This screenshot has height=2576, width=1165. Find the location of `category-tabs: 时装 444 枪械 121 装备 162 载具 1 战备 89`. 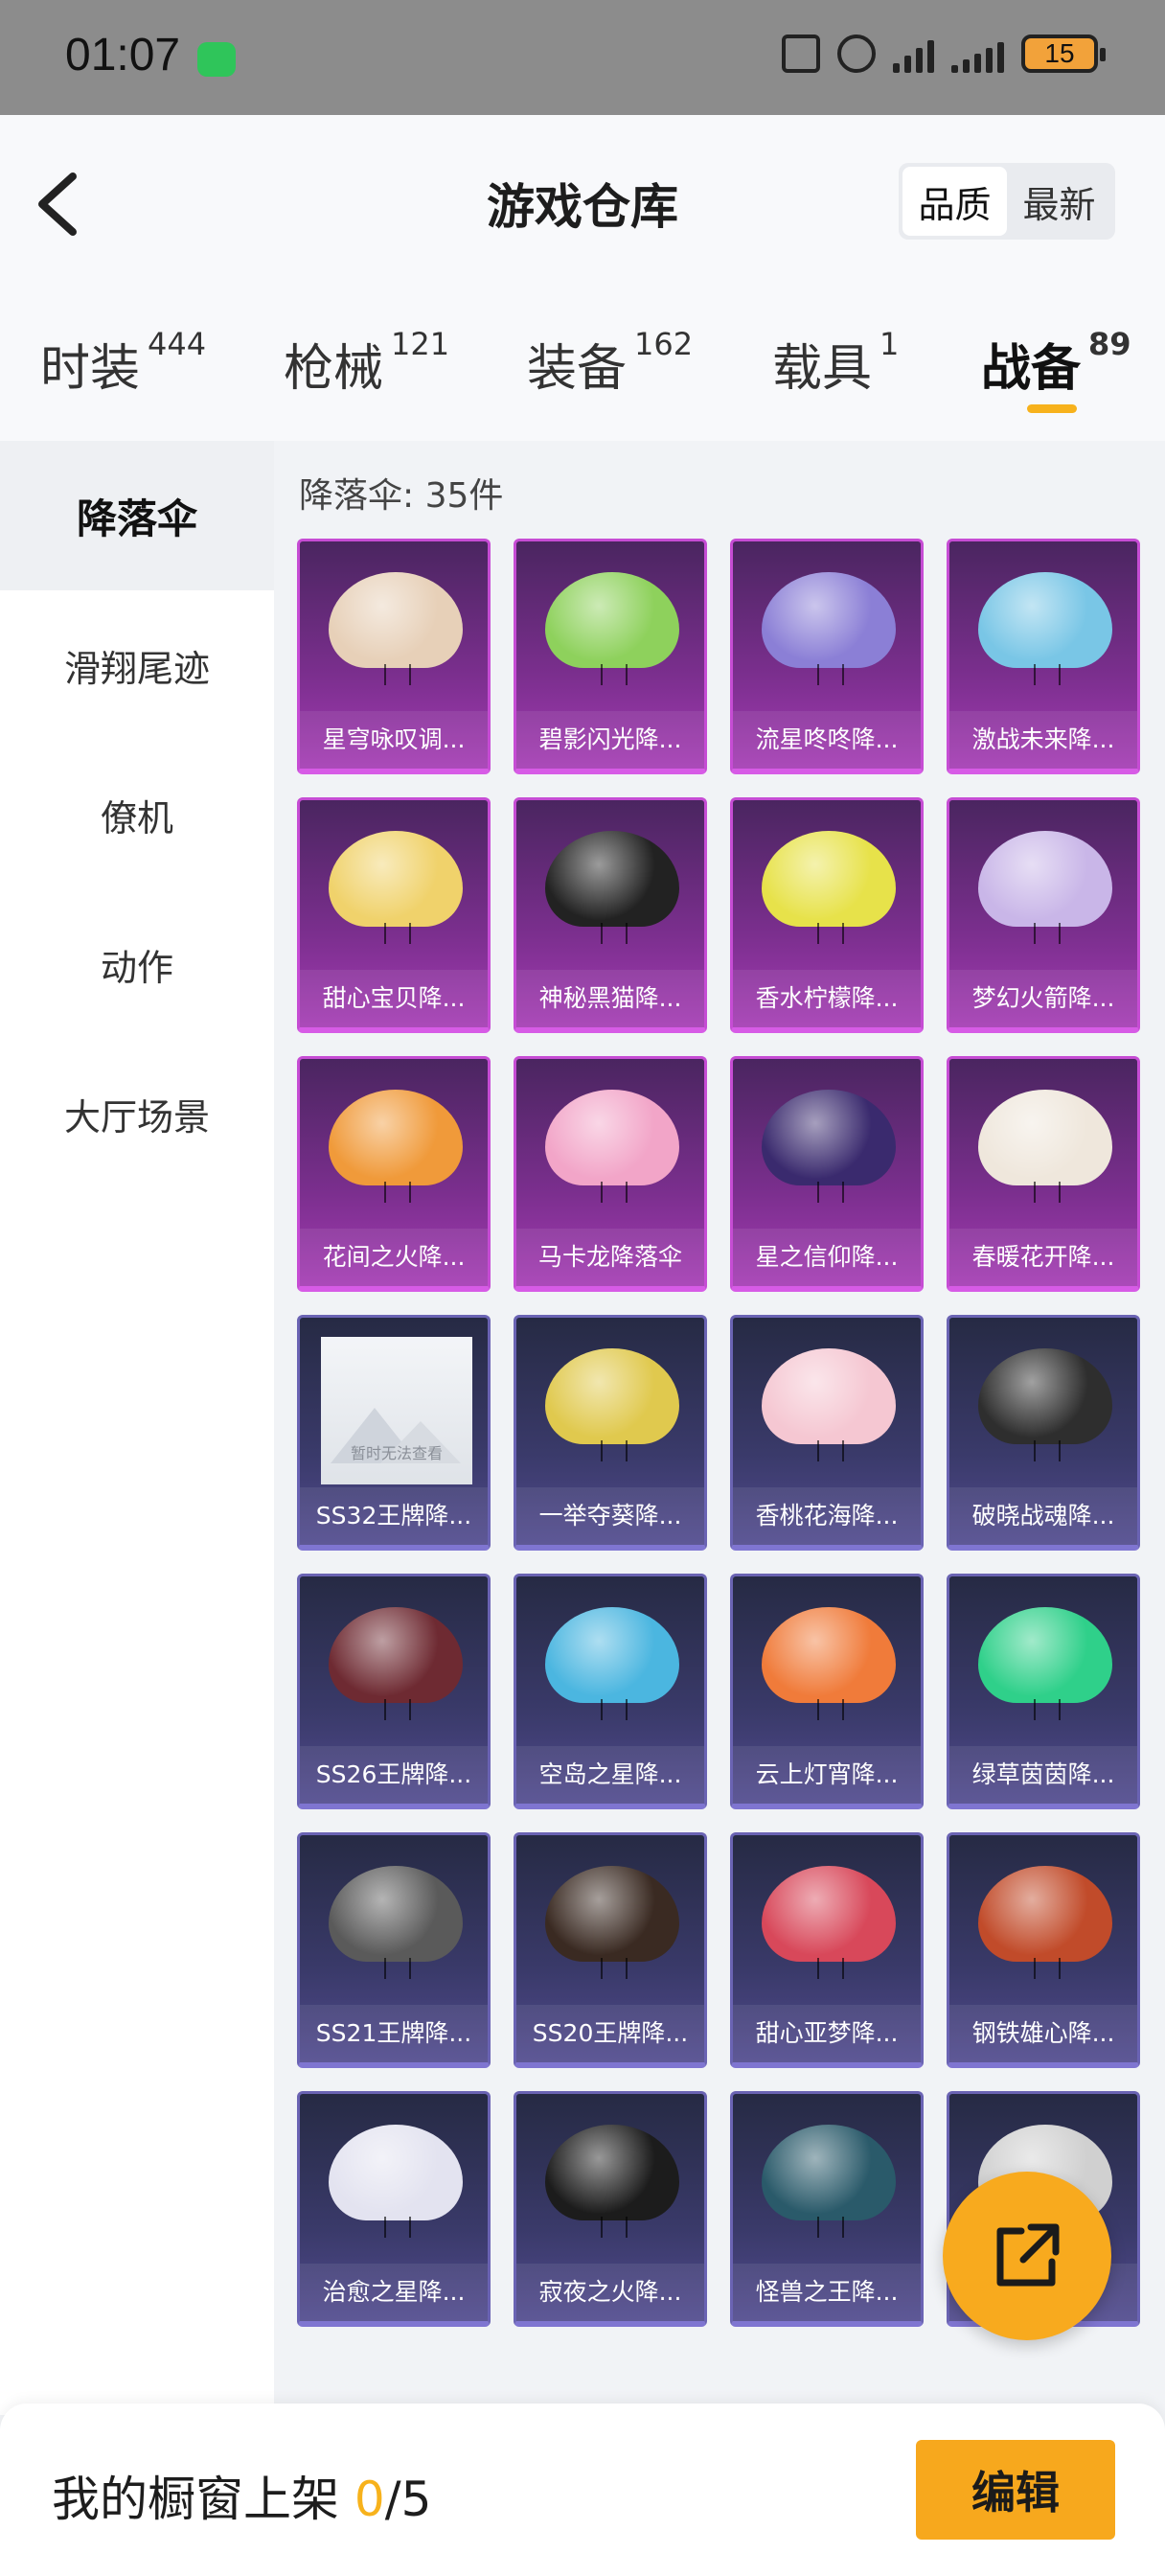

category-tabs: 时装 444 枪械 121 装备 162 载具 1 战备 89 is located at coordinates (582, 369).